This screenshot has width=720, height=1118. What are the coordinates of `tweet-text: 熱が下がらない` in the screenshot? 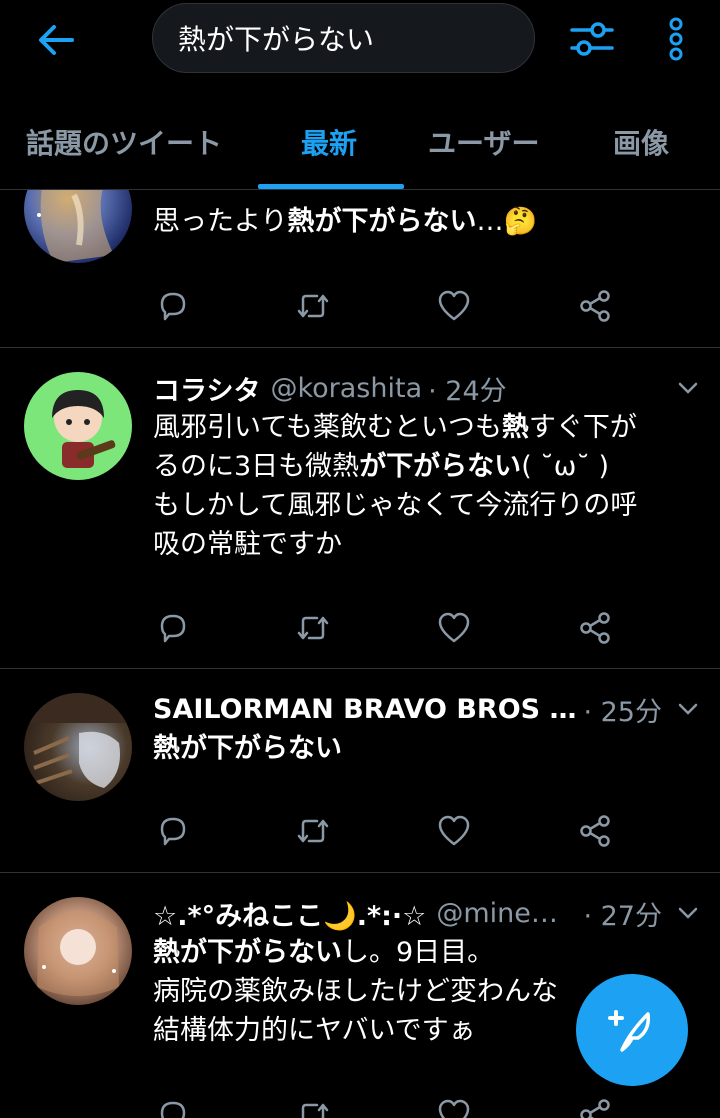 It's located at (247, 748).